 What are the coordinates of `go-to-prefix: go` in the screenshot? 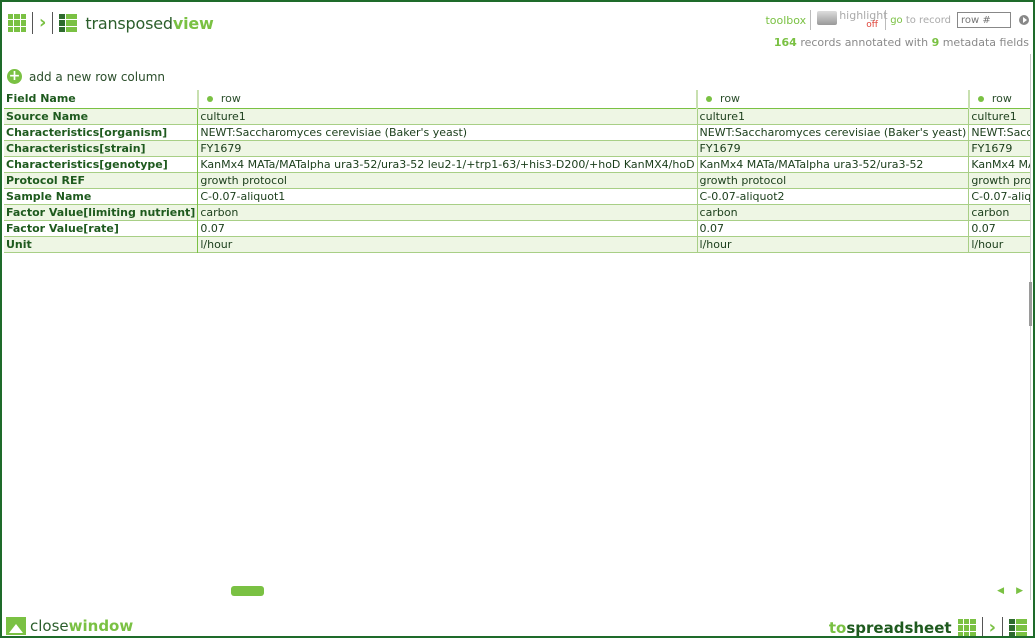 It's located at (896, 20).